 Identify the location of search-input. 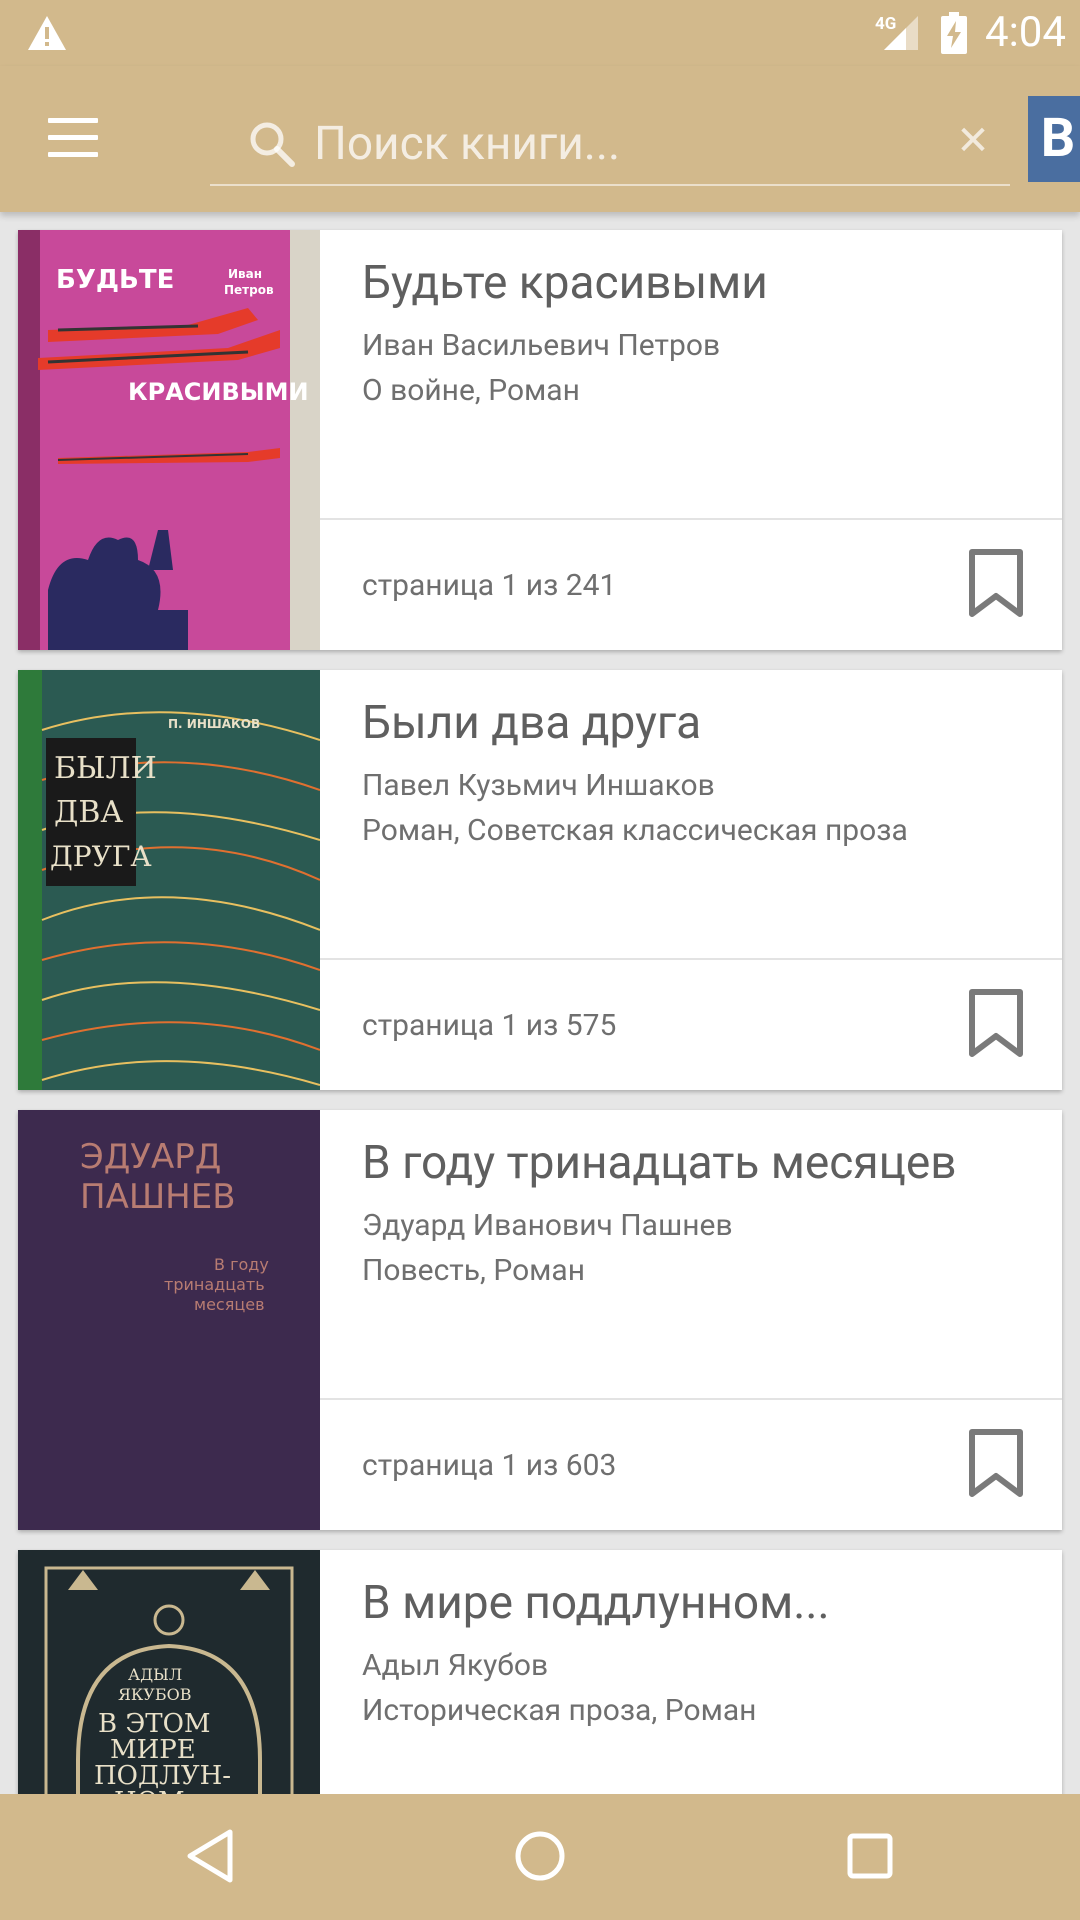
(614, 144).